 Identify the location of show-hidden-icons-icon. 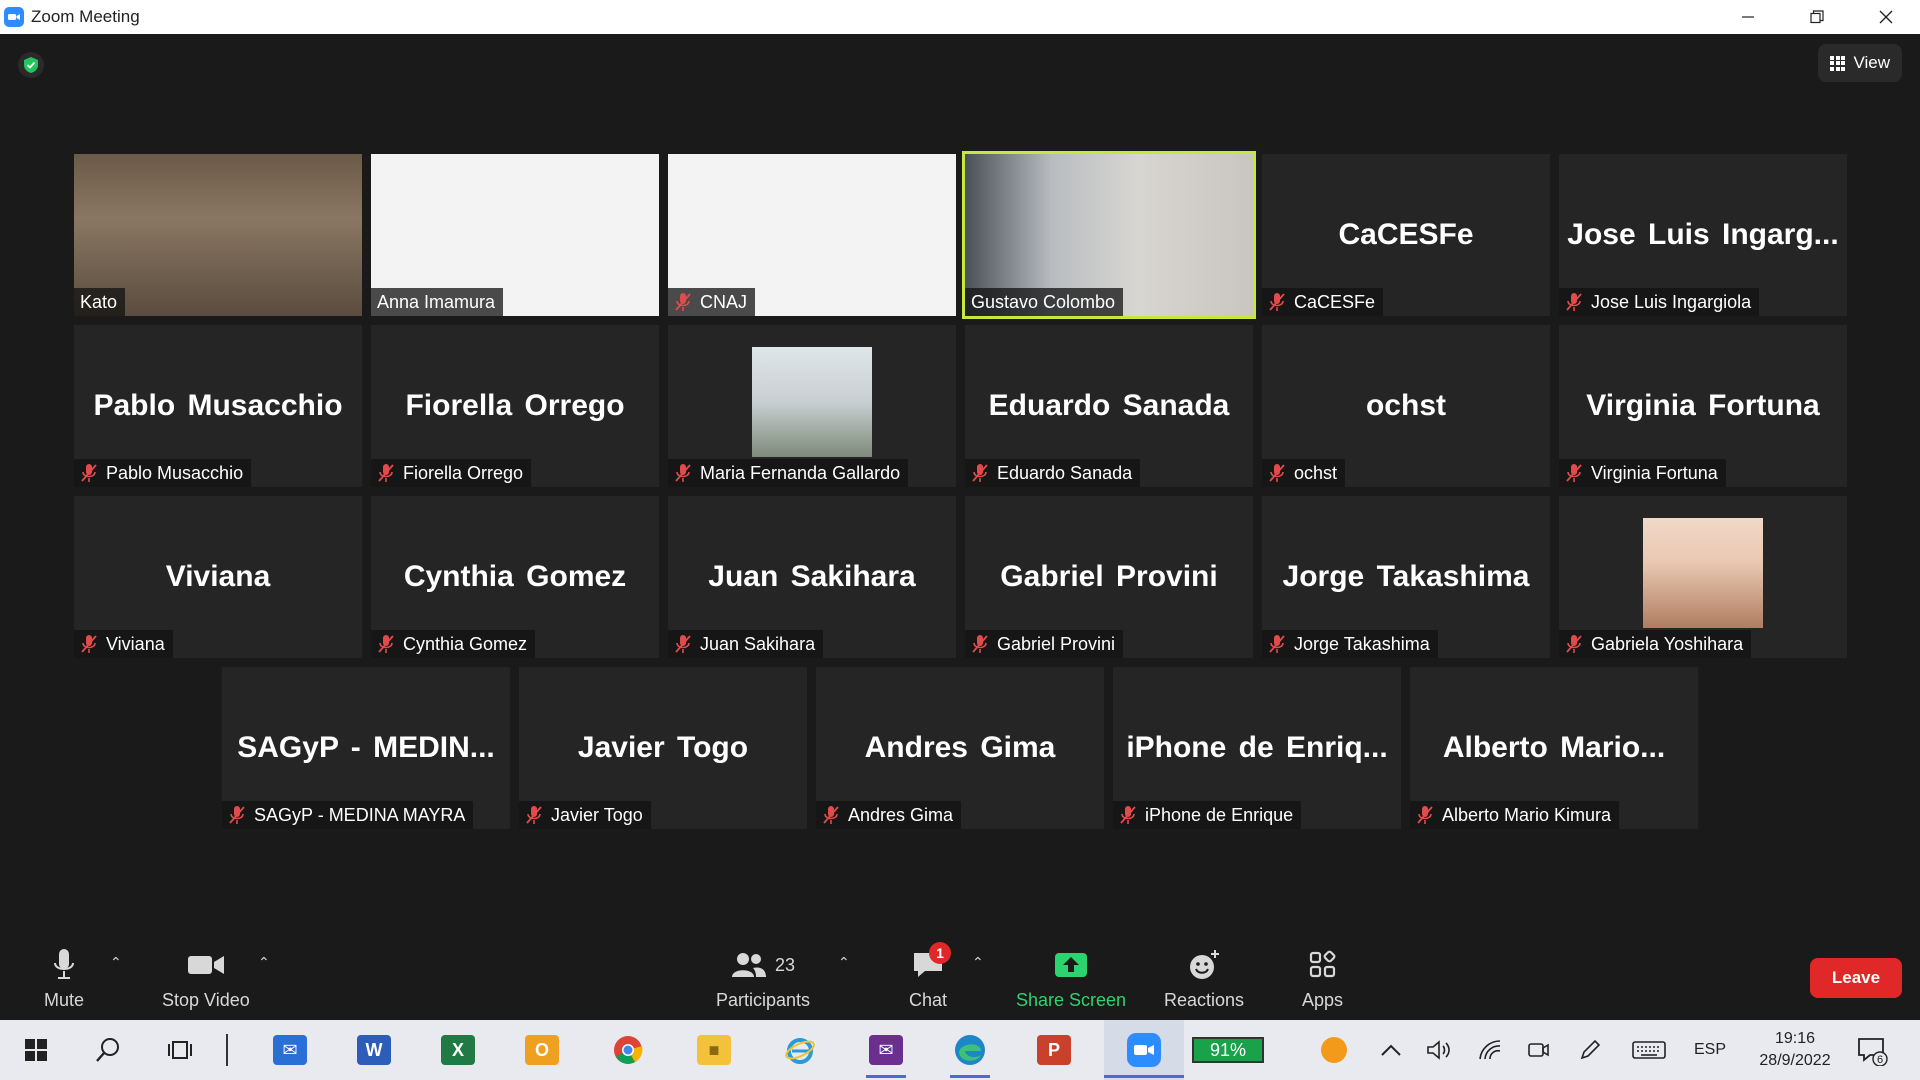
(1391, 1050).